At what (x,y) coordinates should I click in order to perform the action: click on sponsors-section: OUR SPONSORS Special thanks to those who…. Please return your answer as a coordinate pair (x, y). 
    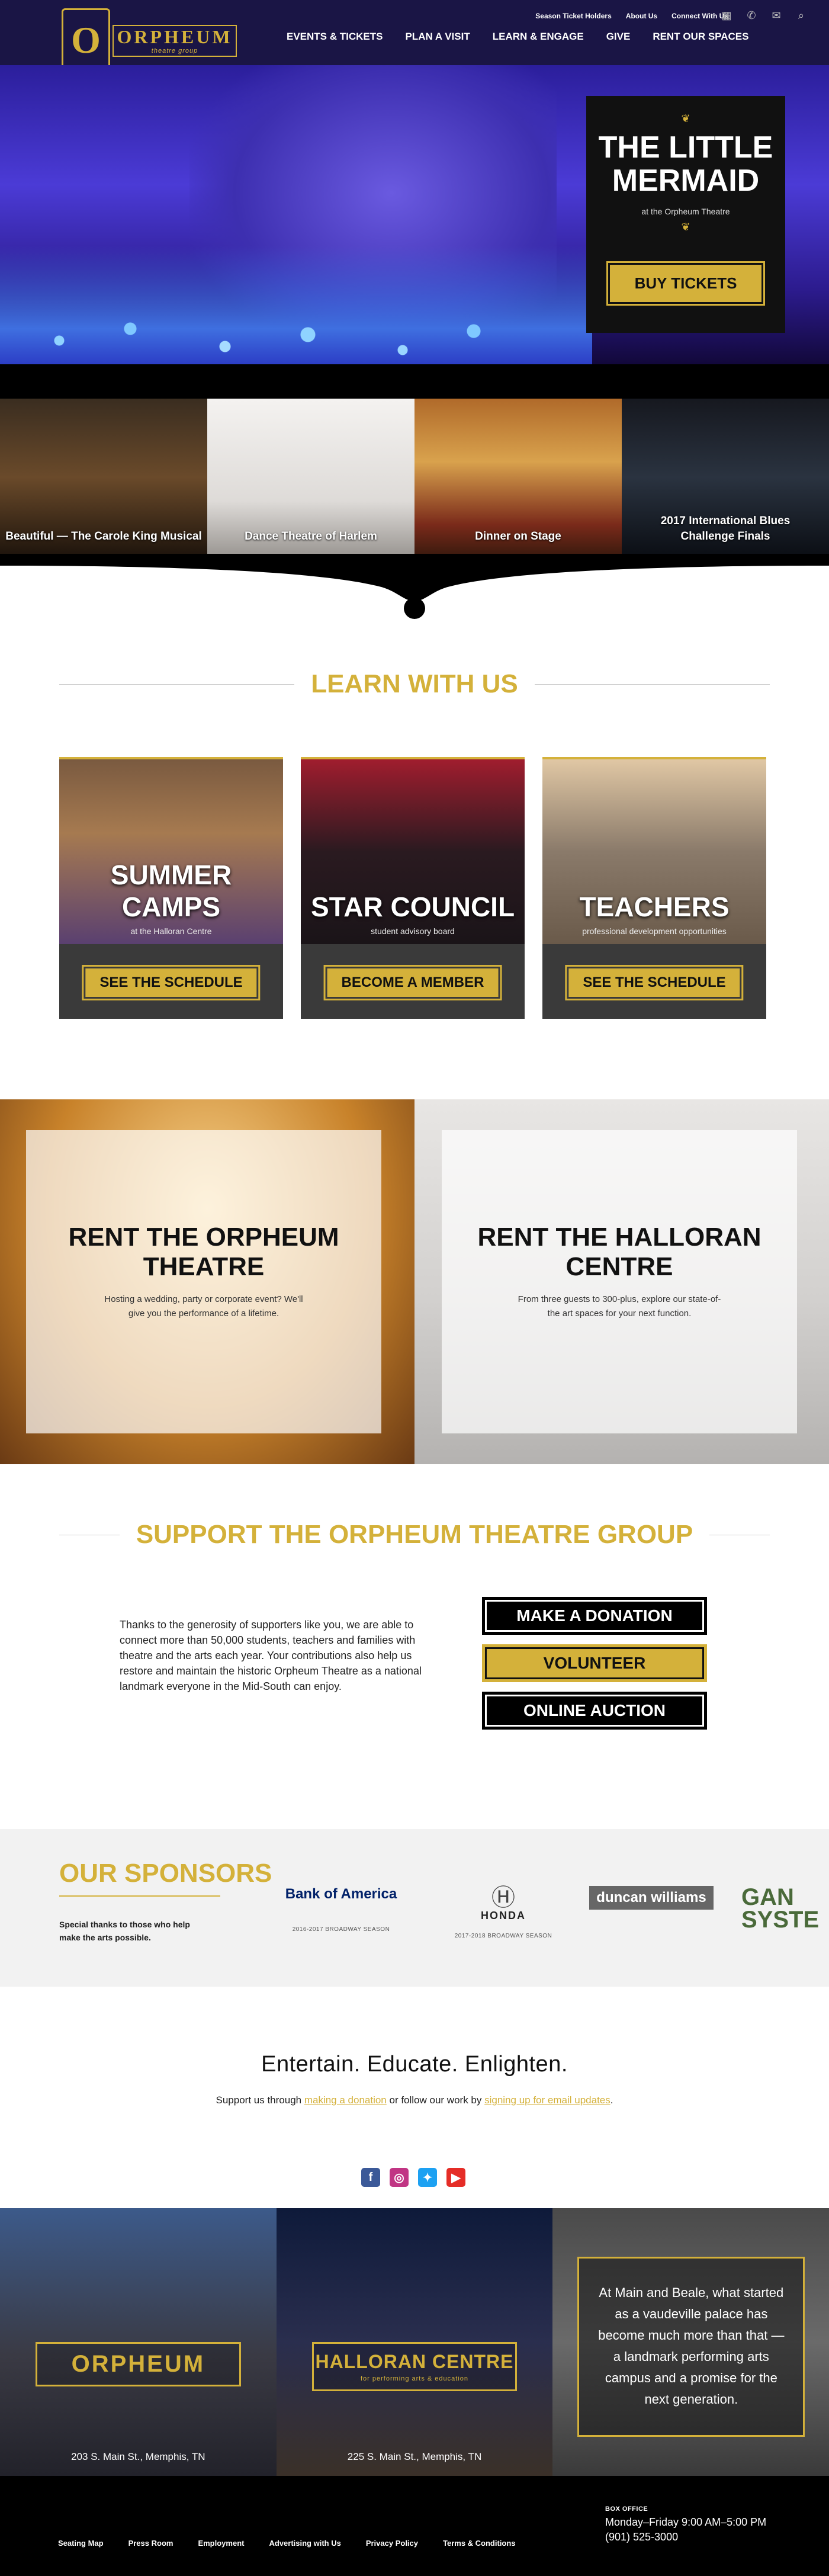
    Looking at the image, I should click on (415, 1908).